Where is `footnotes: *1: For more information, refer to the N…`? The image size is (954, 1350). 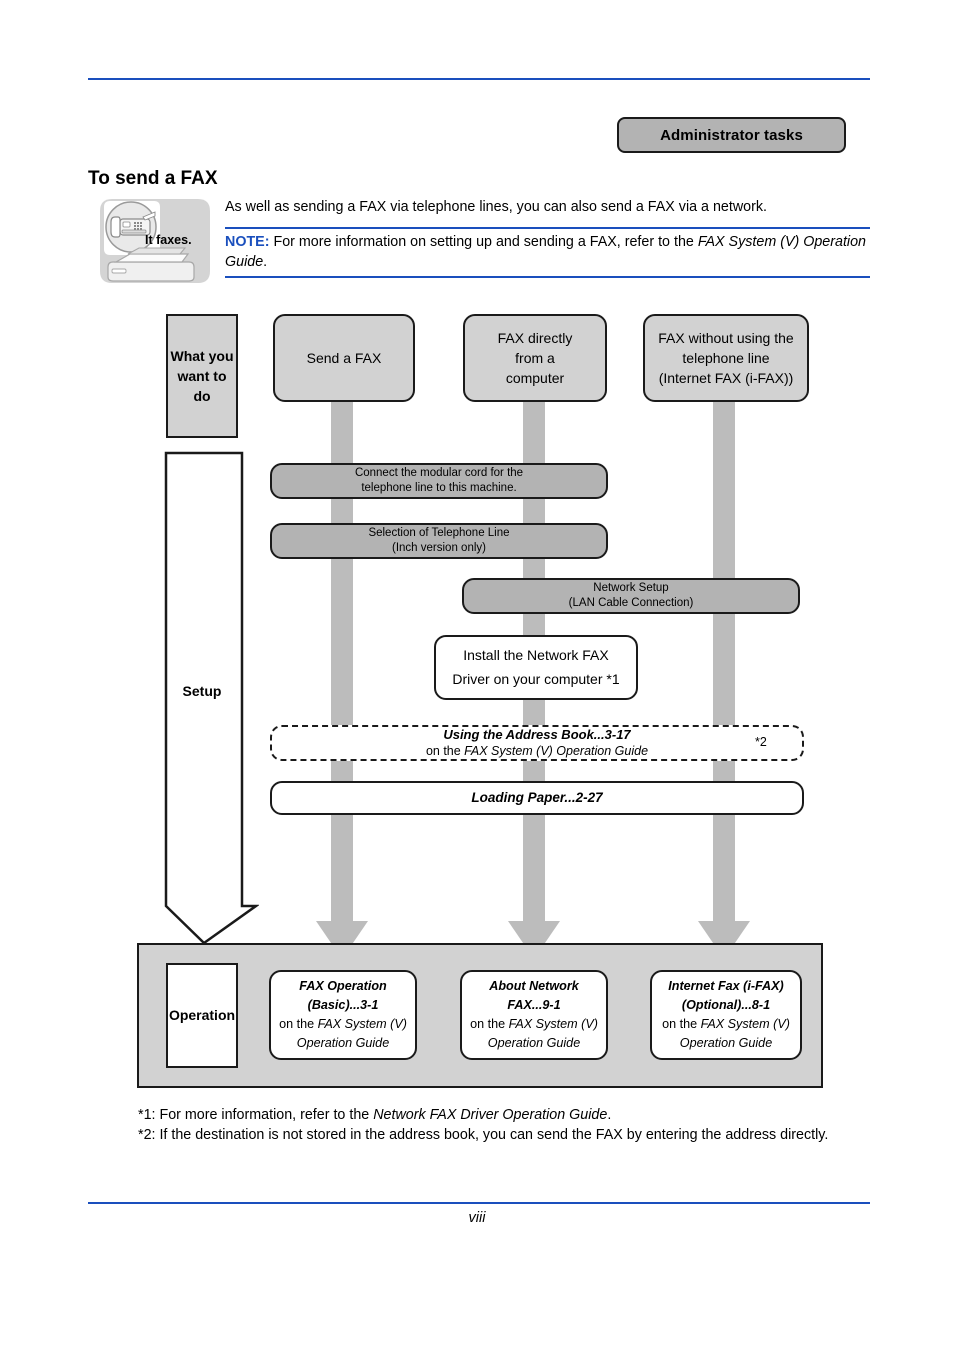 footnotes: *1: For more information, refer to the N… is located at coordinates (488, 1125).